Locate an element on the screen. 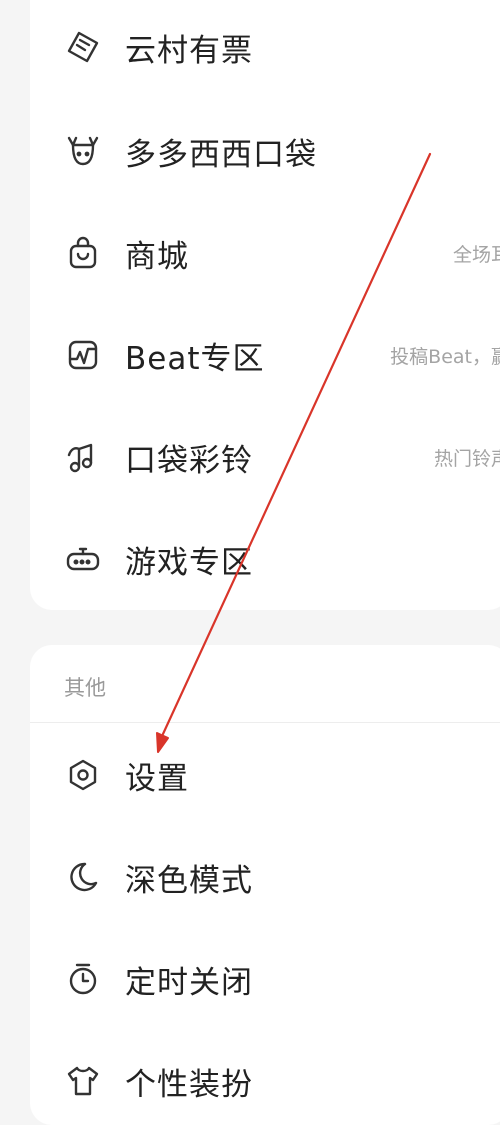 This screenshot has height=1125, width=500. menu-item-beat-zone: Beat专区 投稿Beat，赢 is located at coordinates (265, 355).